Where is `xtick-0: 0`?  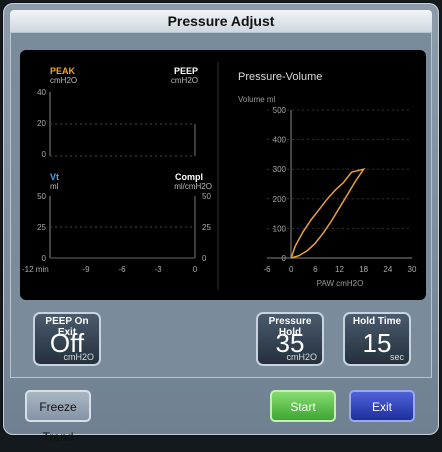
xtick-0: 0 is located at coordinates (195, 269).